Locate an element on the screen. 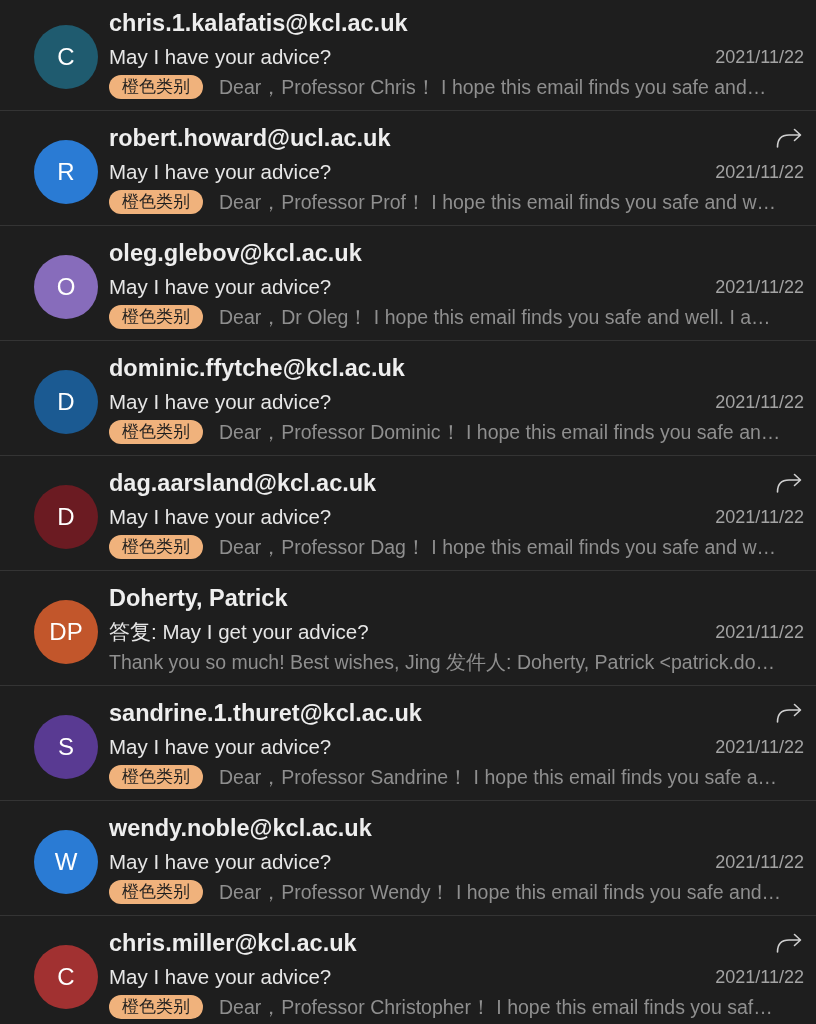 The width and height of the screenshot is (816, 1024). avatar: DP is located at coordinates (66, 632).